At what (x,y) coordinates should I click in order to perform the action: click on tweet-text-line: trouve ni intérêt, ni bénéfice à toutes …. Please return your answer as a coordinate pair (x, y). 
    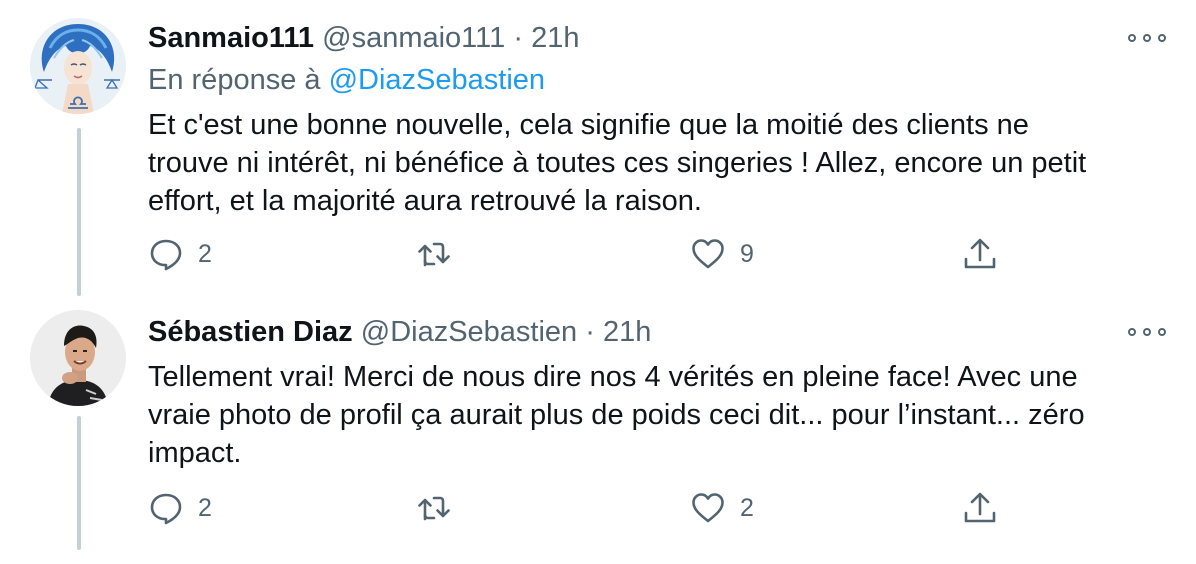
    Looking at the image, I should click on (617, 163).